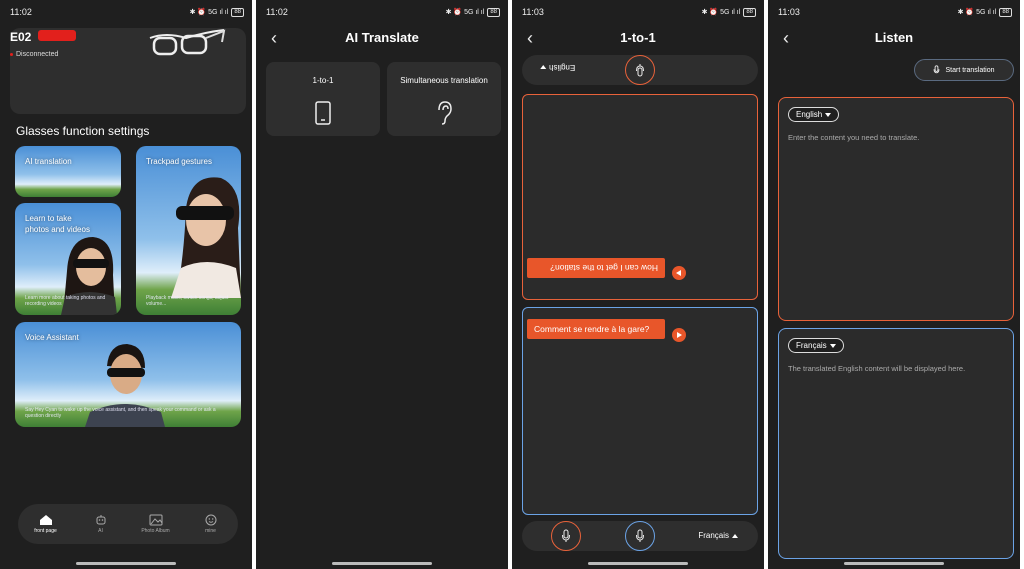 The image size is (1024, 569). Describe the element at coordinates (210, 531) in the screenshot. I see `tab-label: mine` at that location.